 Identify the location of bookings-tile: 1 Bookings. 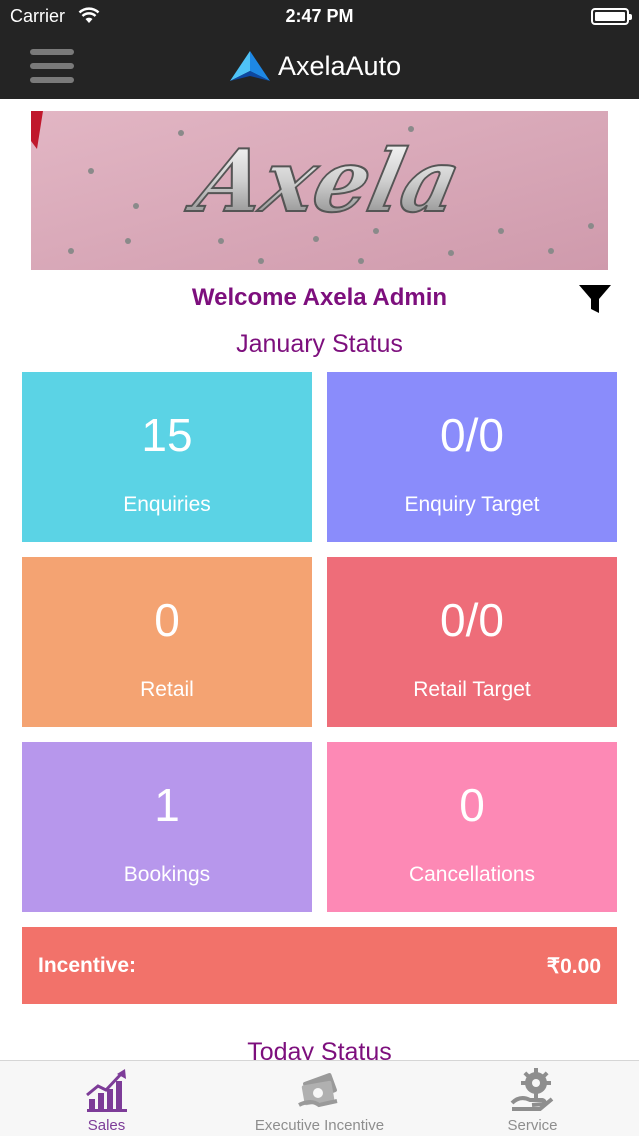
(167, 827).